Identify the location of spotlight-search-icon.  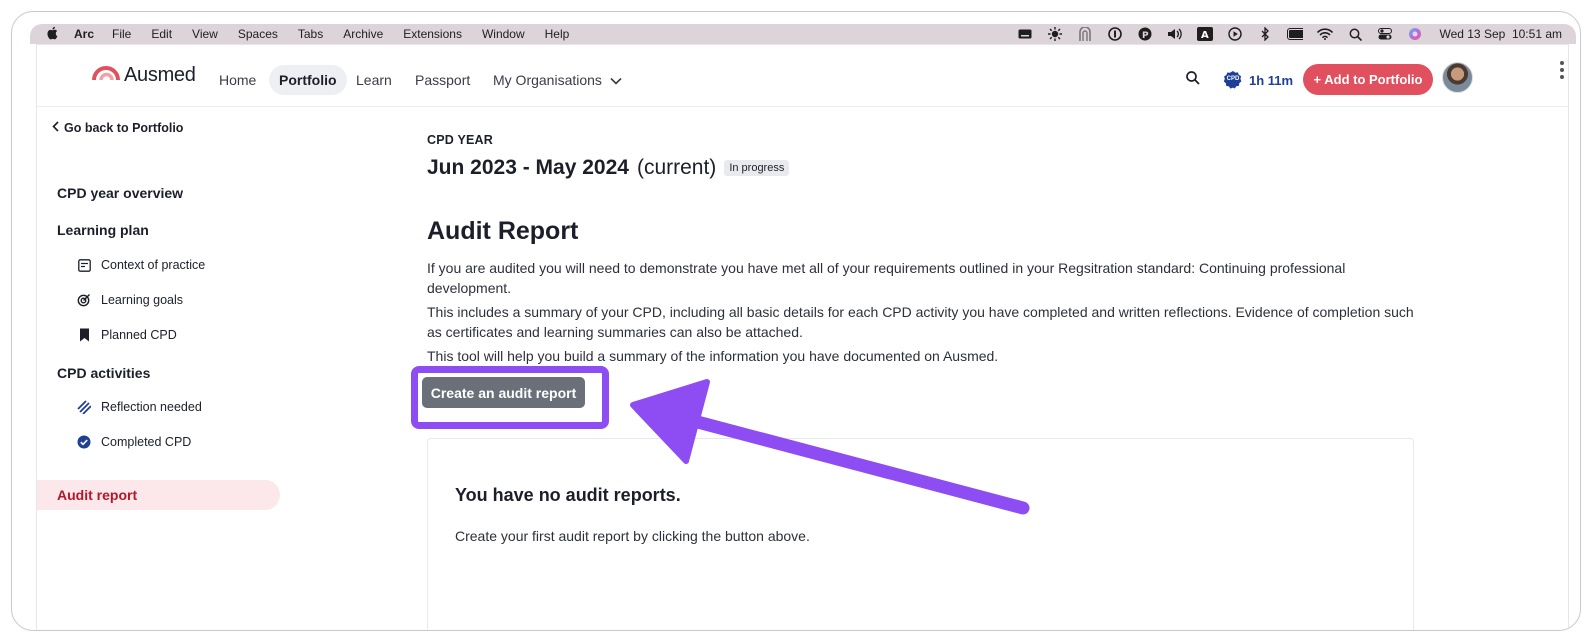
(1355, 34).